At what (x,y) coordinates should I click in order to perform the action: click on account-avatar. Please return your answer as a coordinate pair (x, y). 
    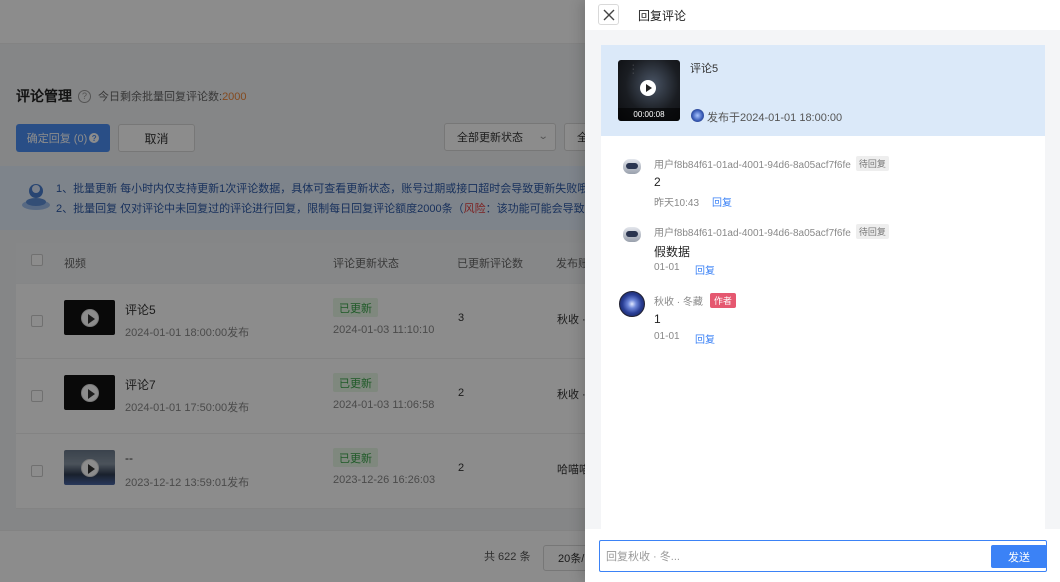
    Looking at the image, I should click on (697, 115).